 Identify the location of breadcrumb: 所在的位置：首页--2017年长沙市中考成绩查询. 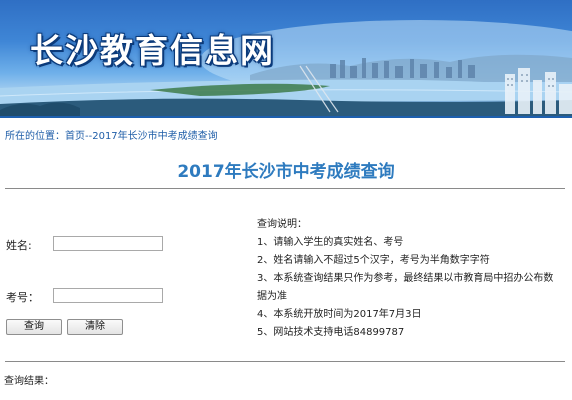
(111, 134).